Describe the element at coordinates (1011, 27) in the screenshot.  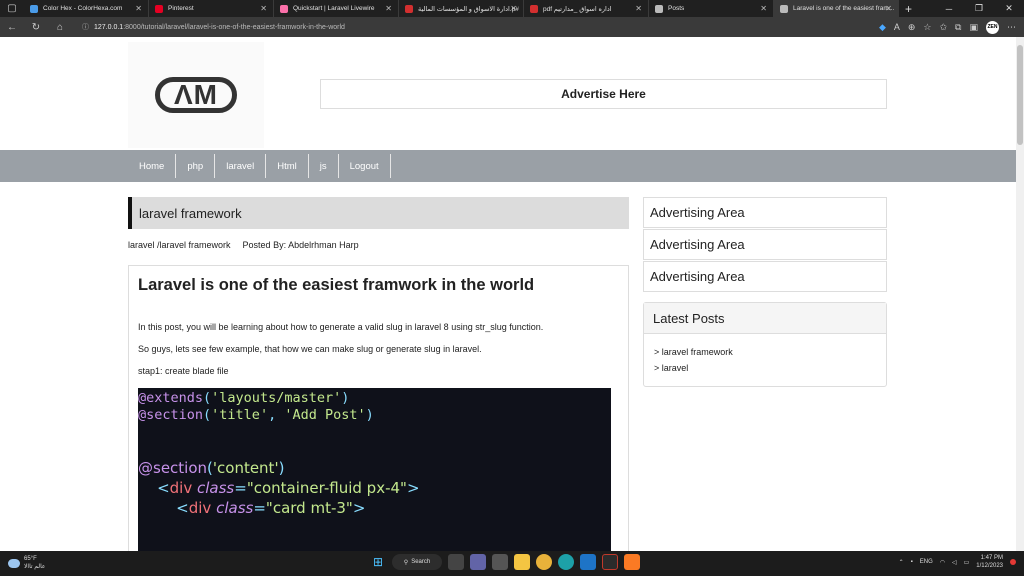
I see `more-icon: ⋯` at that location.